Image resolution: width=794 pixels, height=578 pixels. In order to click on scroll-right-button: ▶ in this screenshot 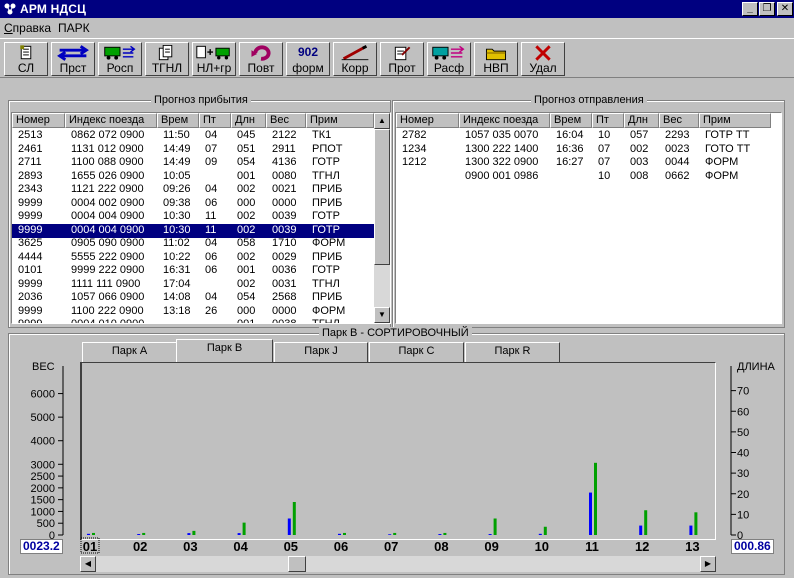, I will do `click(708, 564)`.